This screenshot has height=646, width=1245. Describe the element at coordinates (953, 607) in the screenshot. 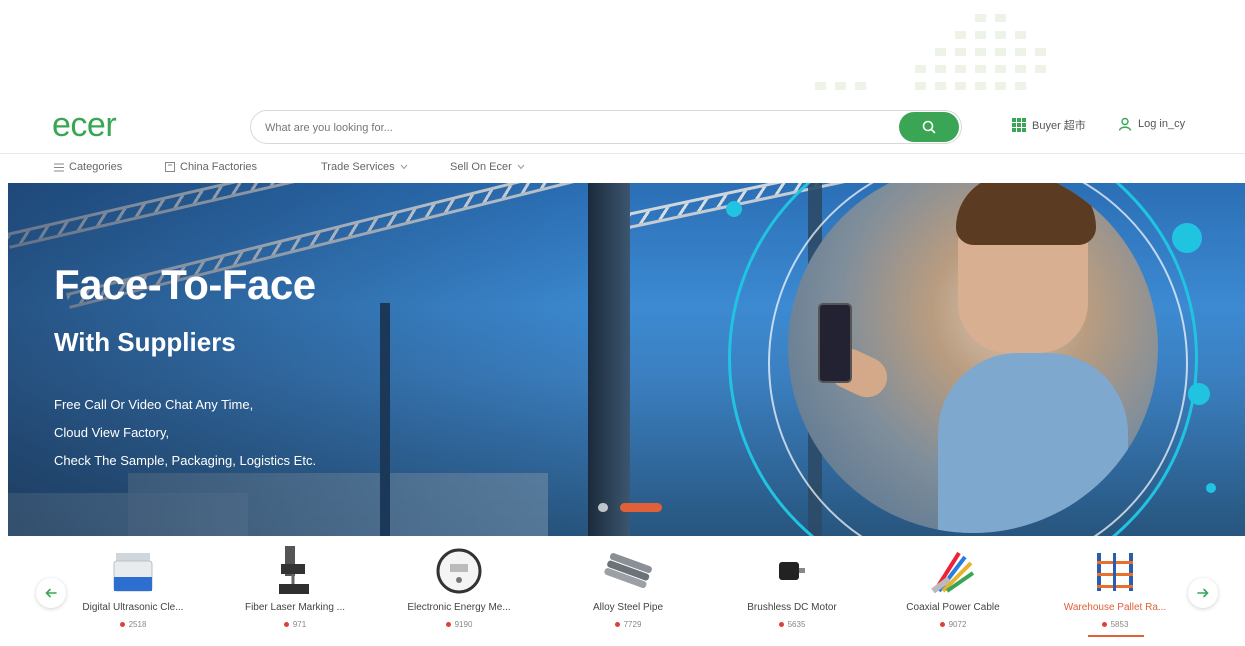

I see `product-name: Coaxial Power Cable` at that location.